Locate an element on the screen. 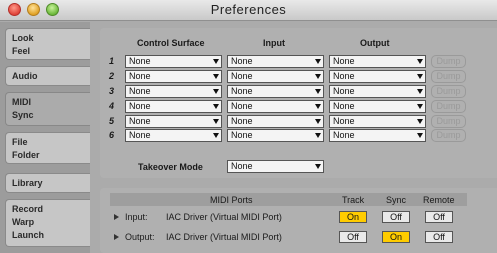 This screenshot has height=253, width=497. track-toggle: On is located at coordinates (353, 217).